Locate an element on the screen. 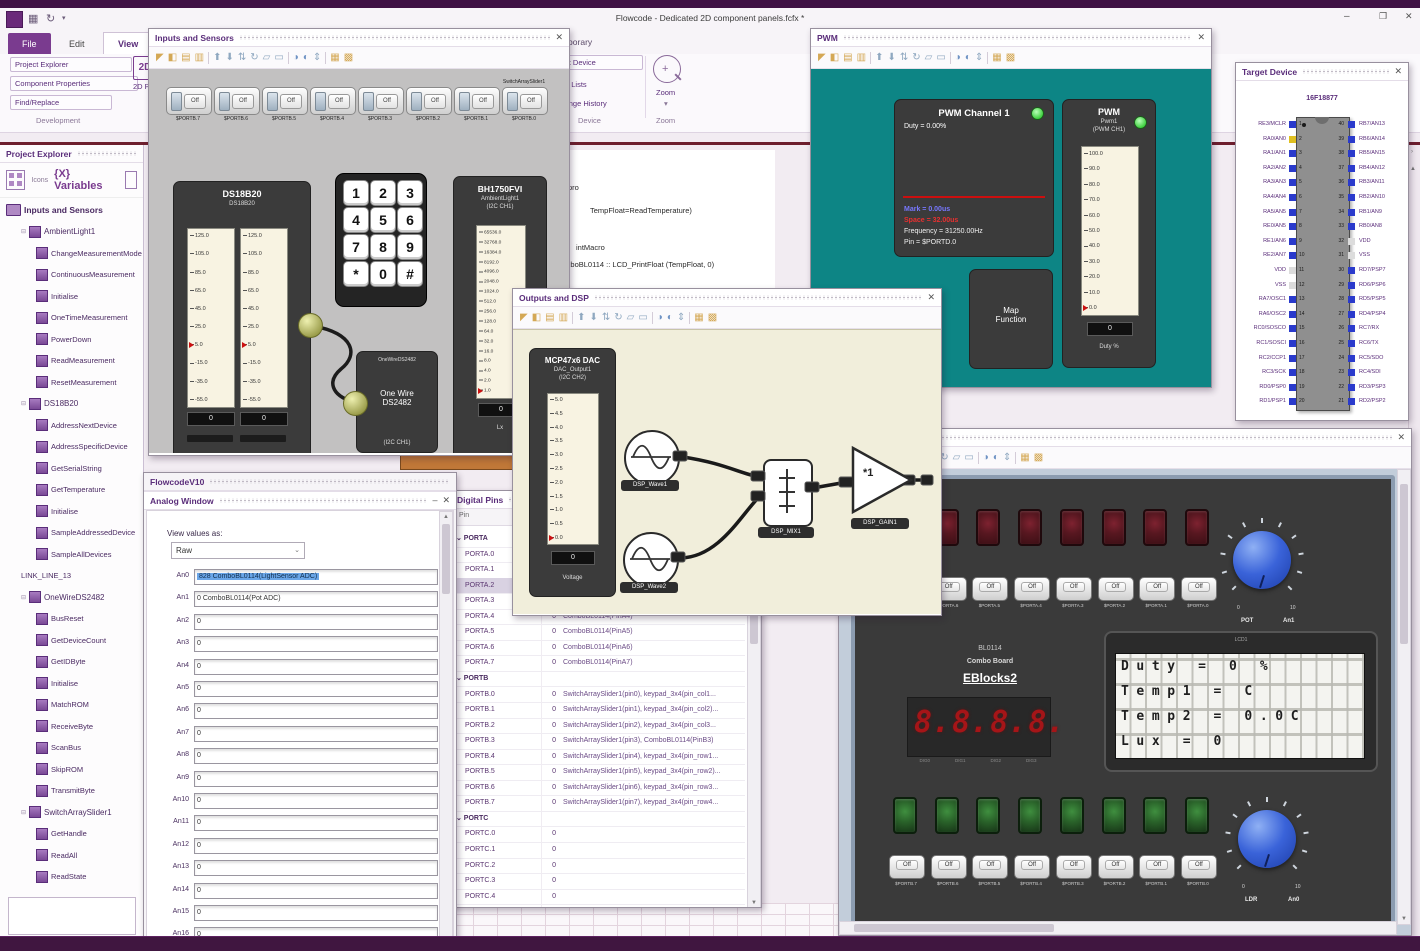 The image size is (1420, 951). digital-pin-row: ⌄ PORTB is located at coordinates (598, 679).